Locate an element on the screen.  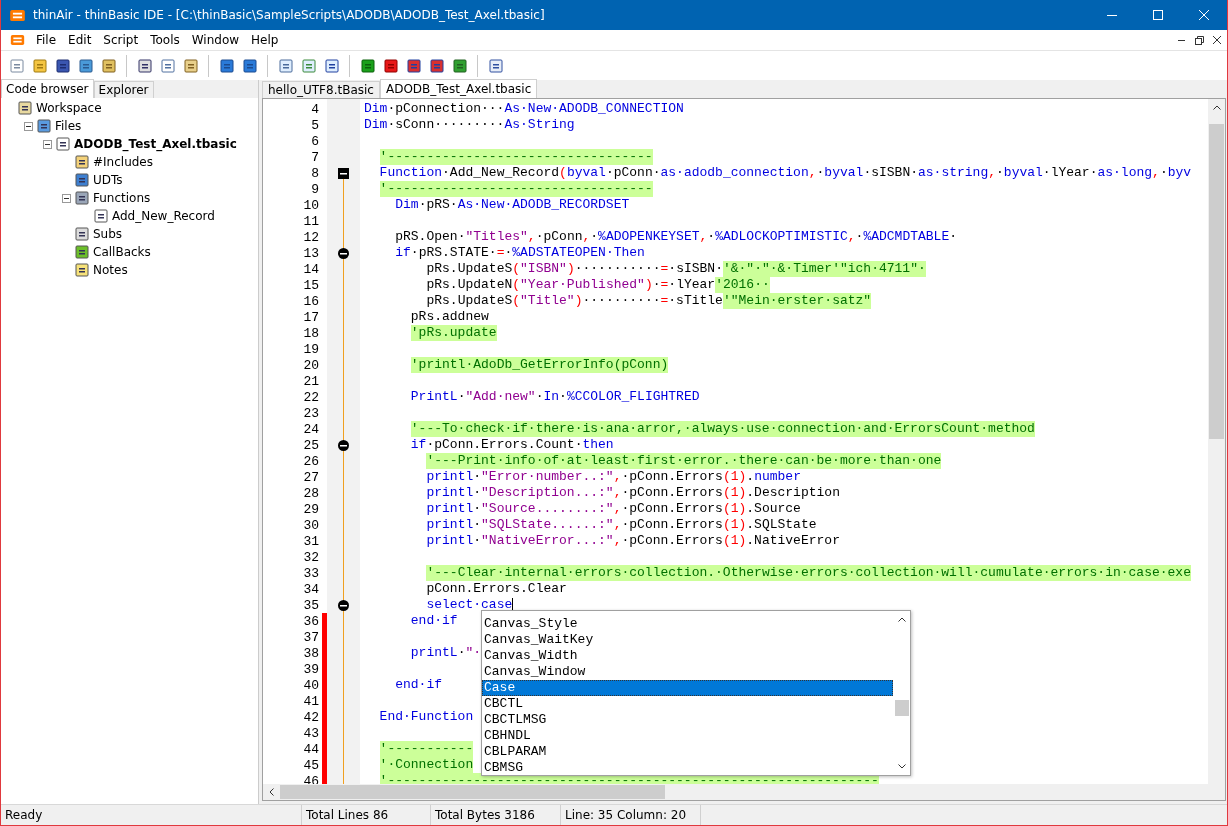
line-number: 24 is located at coordinates (310, 429).